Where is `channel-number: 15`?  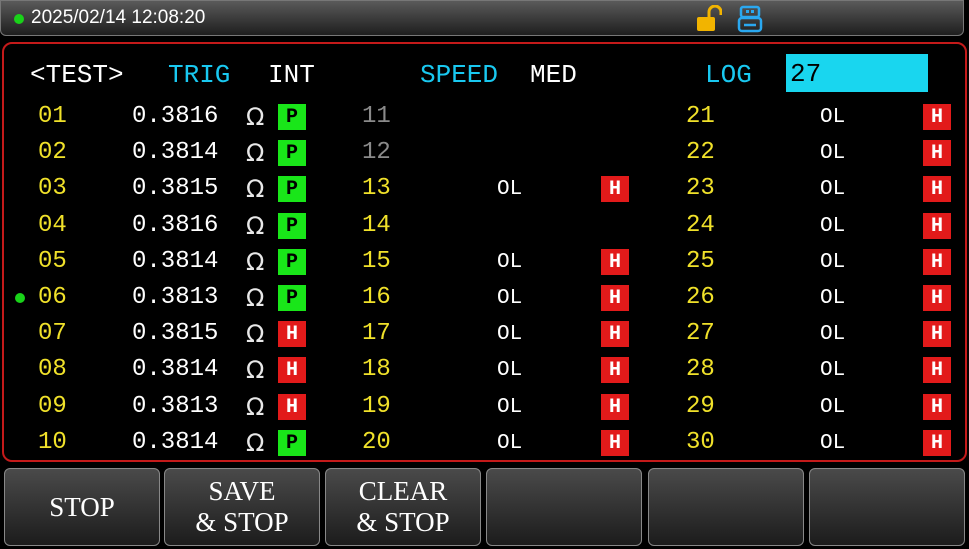 channel-number: 15 is located at coordinates (376, 262).